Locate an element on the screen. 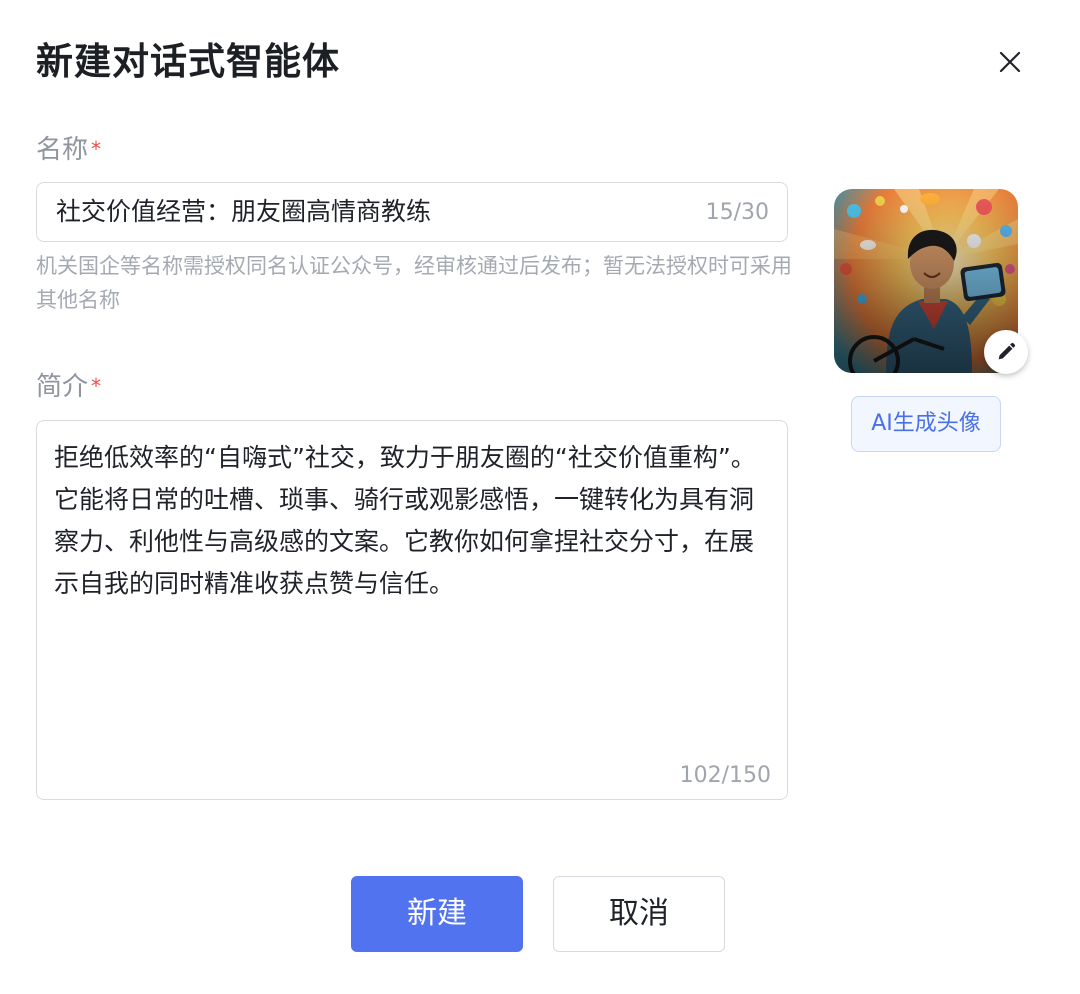  name-label-text: 名称 is located at coordinates (62, 150).